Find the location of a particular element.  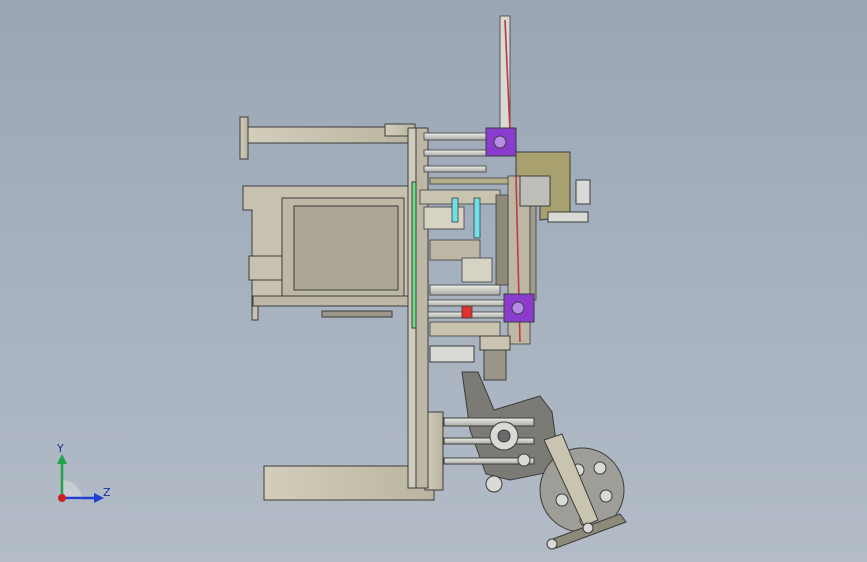

orientation-triad is located at coordinates (80, 478).